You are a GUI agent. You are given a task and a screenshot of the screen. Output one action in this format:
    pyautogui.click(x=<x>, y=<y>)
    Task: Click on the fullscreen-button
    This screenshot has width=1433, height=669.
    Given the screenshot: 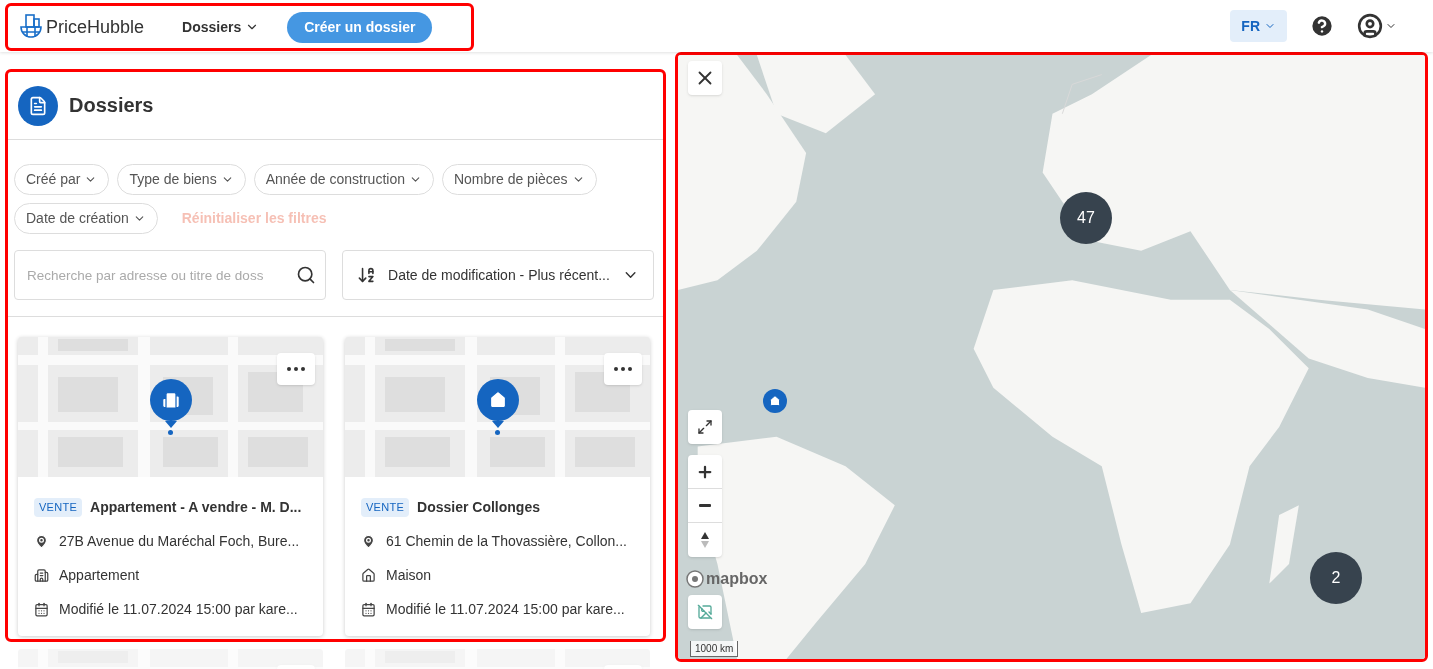 What is the action you would take?
    pyautogui.click(x=705, y=427)
    